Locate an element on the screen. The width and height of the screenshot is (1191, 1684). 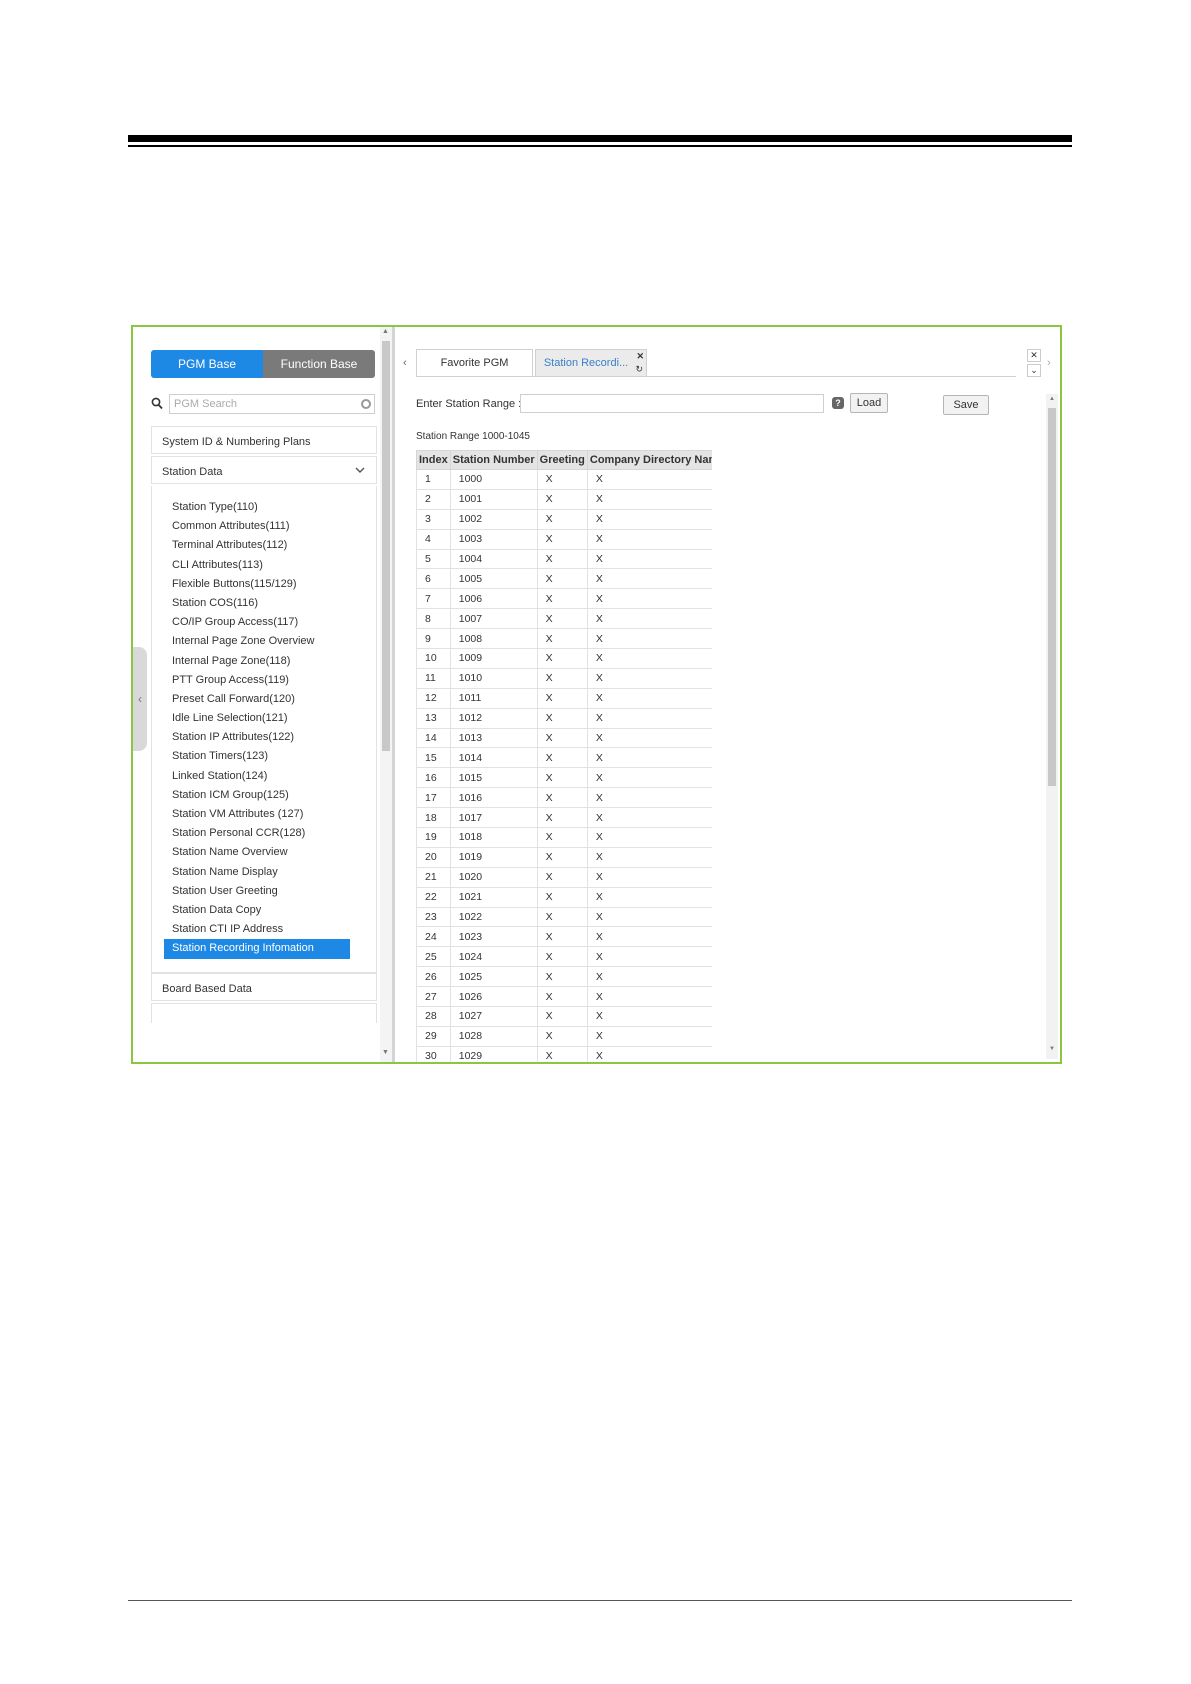
table-row: 2 1001 X X is located at coordinates (564, 499).